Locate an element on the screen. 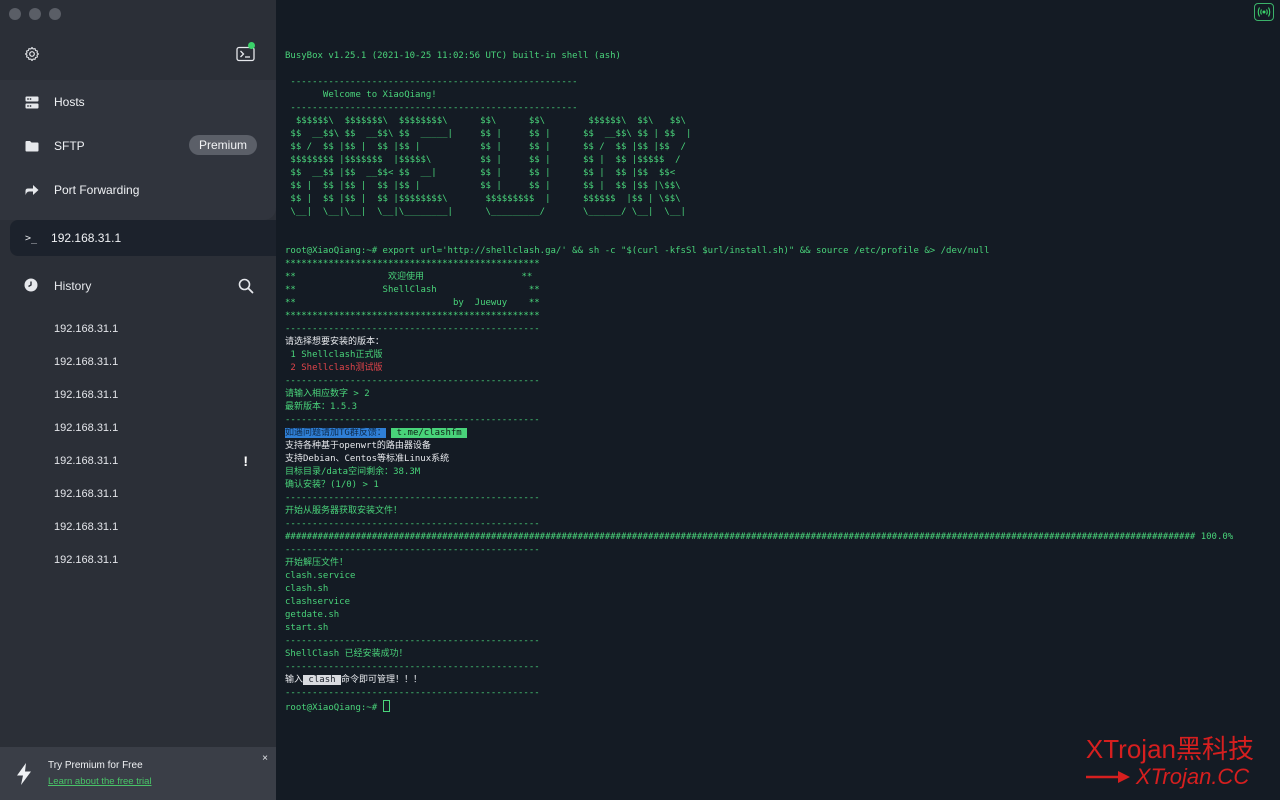 This screenshot has height=800, width=1280. terminal-icon is located at coordinates (246, 52).